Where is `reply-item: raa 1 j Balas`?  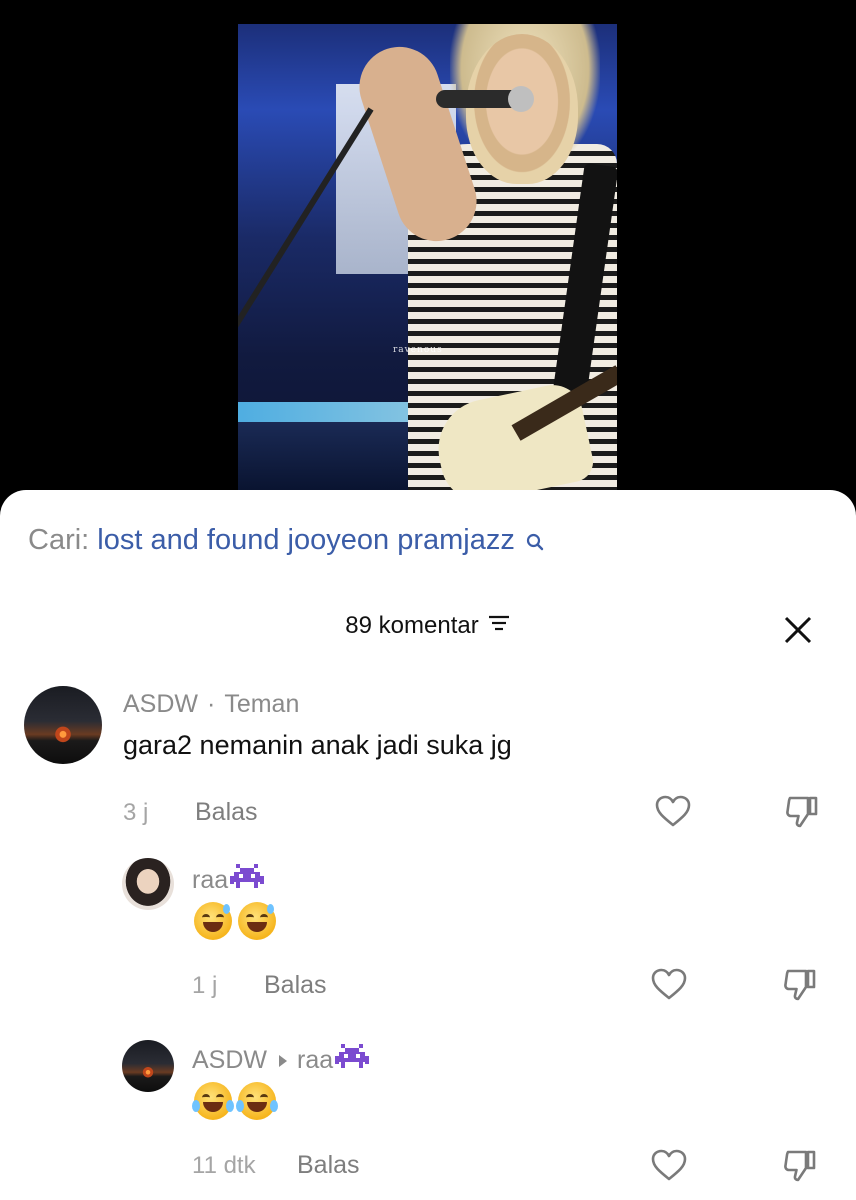 reply-item: raa 1 j Balas is located at coordinates (428, 937).